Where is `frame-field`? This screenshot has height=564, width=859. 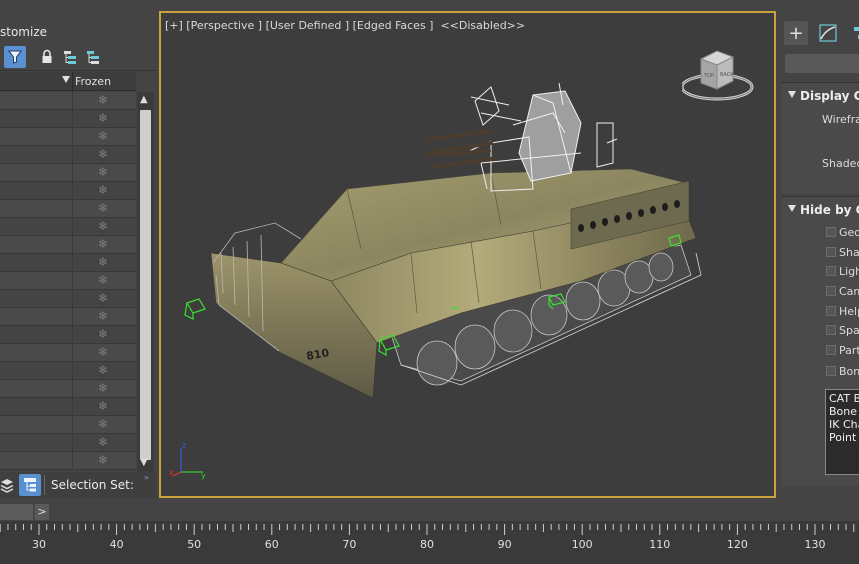
frame-field is located at coordinates (16, 512).